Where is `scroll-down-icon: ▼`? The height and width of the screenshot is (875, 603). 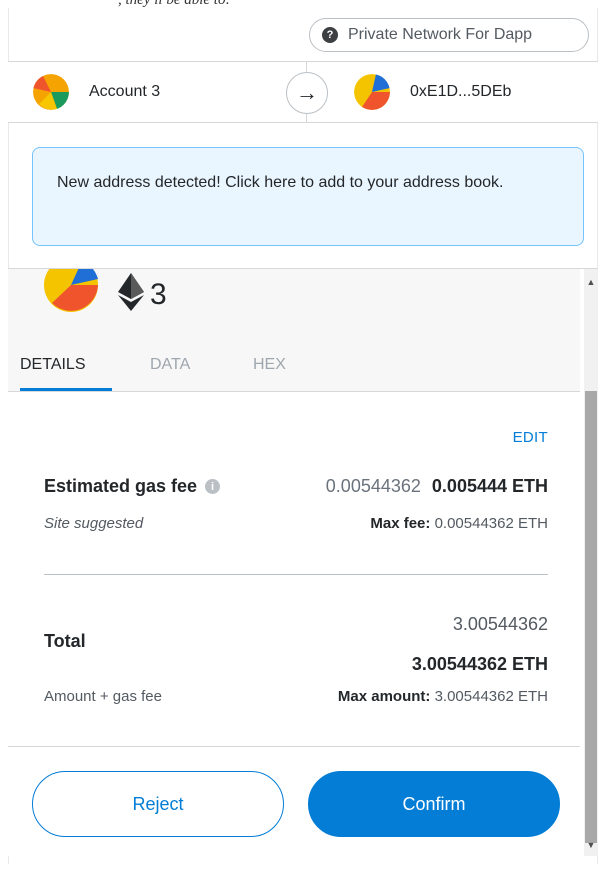
scroll-down-icon: ▼ is located at coordinates (591, 845).